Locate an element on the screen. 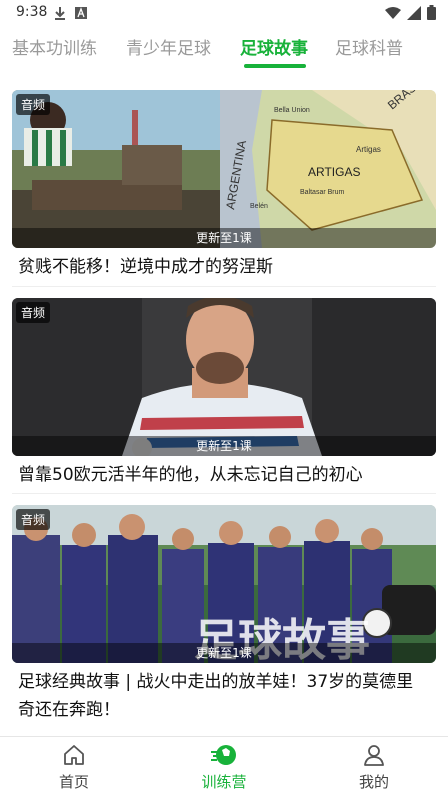 The image size is (448, 797). story-title: 曾靠50欧元活半年的他，从未忘记自己的初心 is located at coordinates (225, 475).